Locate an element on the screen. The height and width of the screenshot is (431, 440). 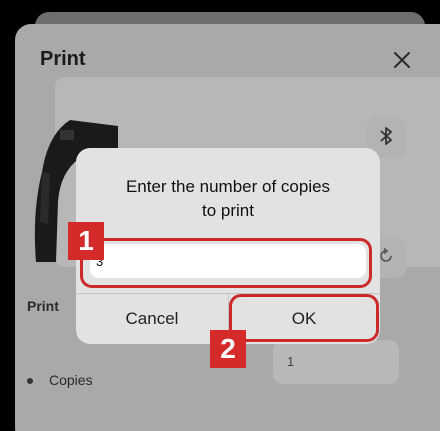
dialog-title-line-2: to print is located at coordinates (228, 210).